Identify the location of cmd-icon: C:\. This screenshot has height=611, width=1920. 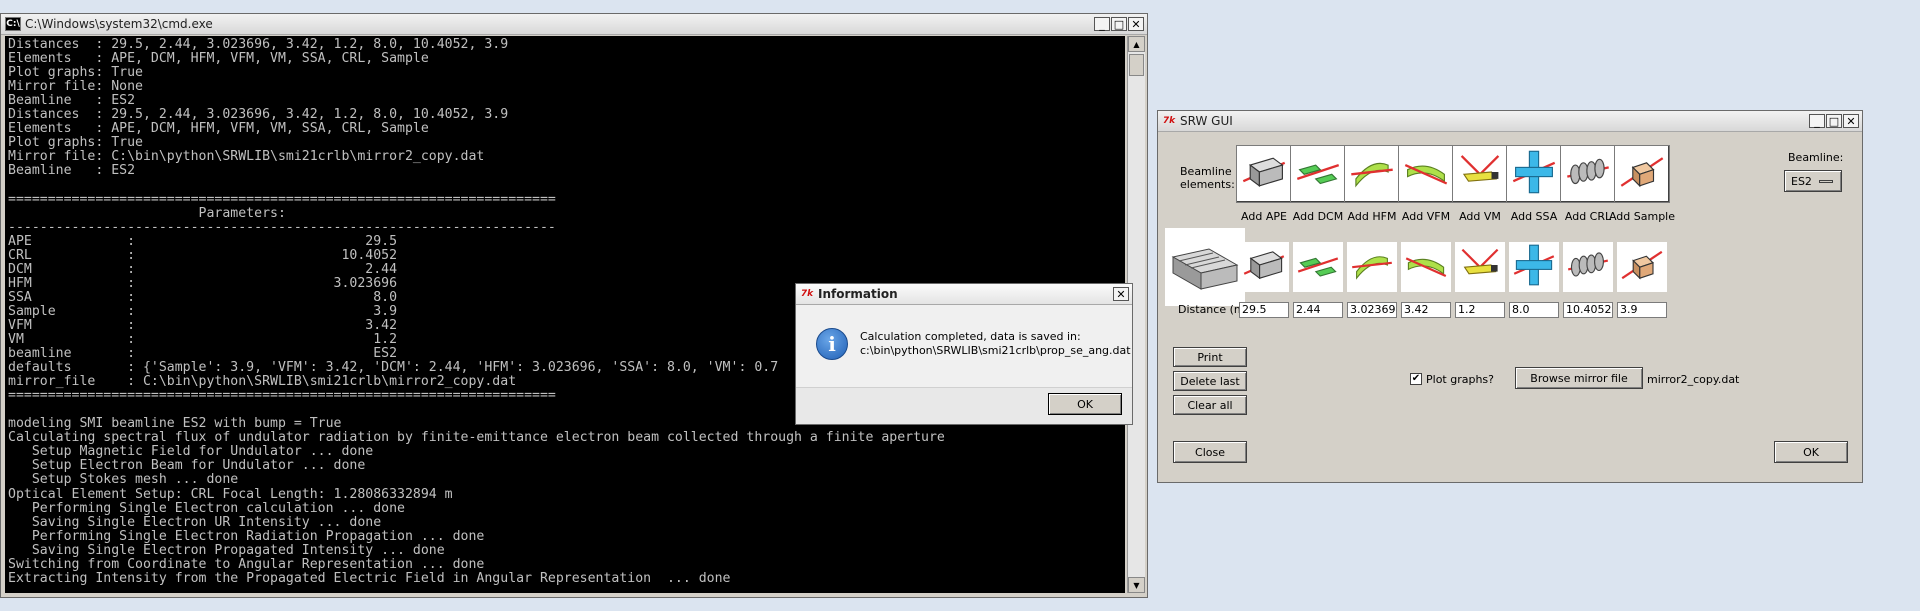
(13, 24).